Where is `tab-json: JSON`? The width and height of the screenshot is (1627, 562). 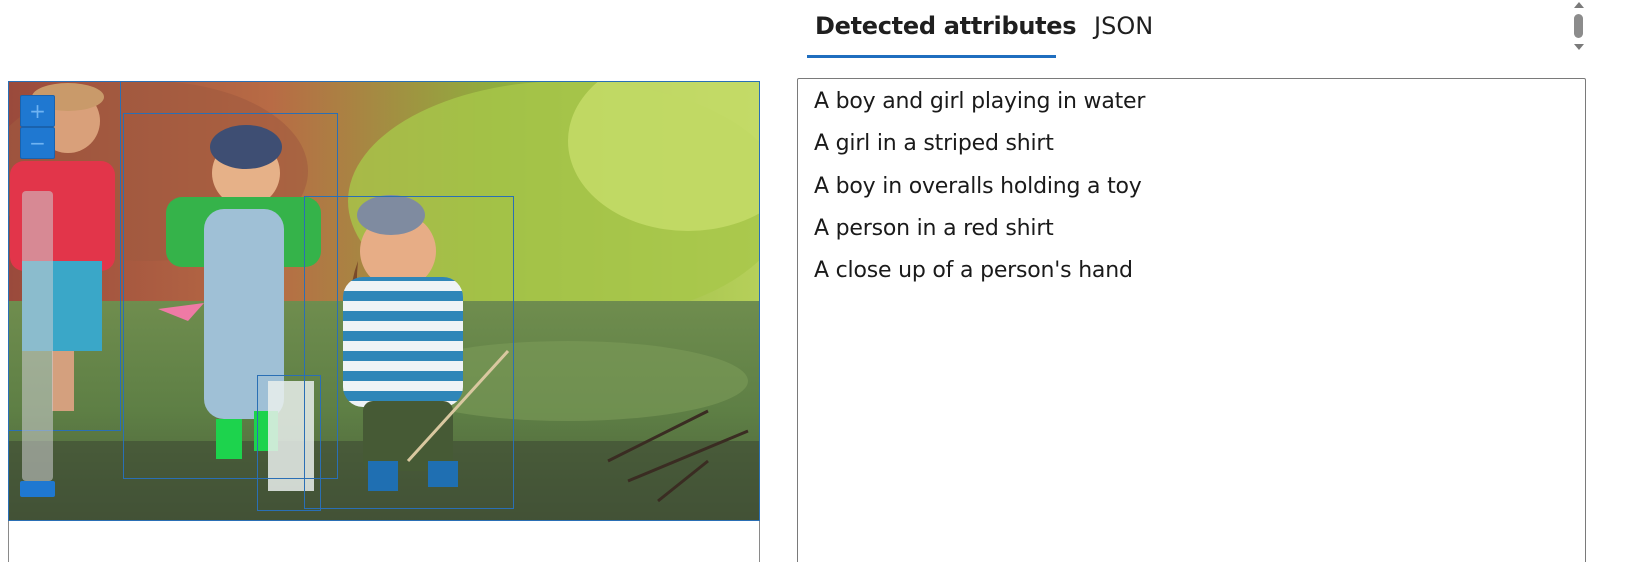 tab-json: JSON is located at coordinates (1123, 26).